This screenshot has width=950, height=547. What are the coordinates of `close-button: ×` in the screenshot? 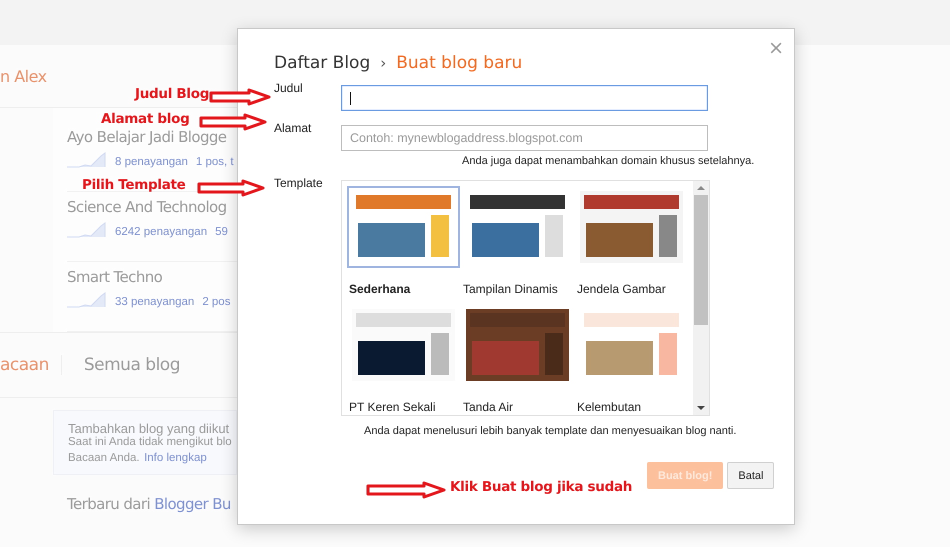 It's located at (776, 48).